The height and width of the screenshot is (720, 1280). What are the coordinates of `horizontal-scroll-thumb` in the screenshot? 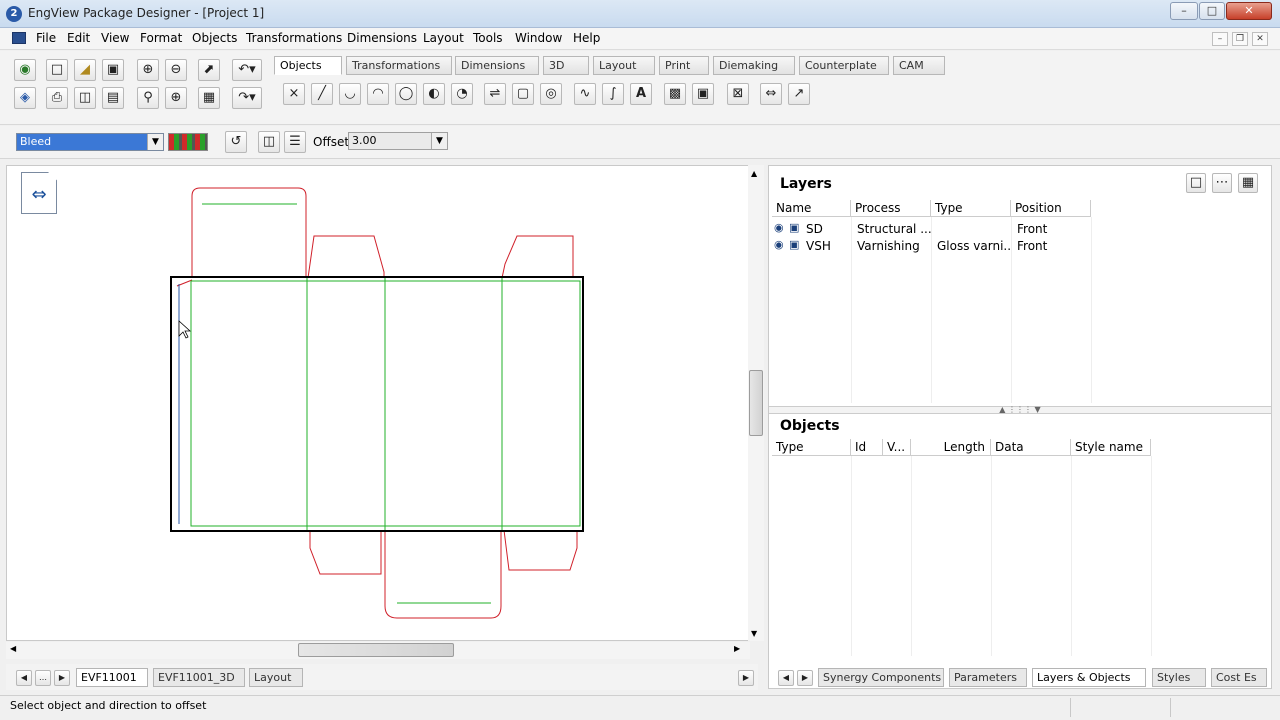 It's located at (376, 650).